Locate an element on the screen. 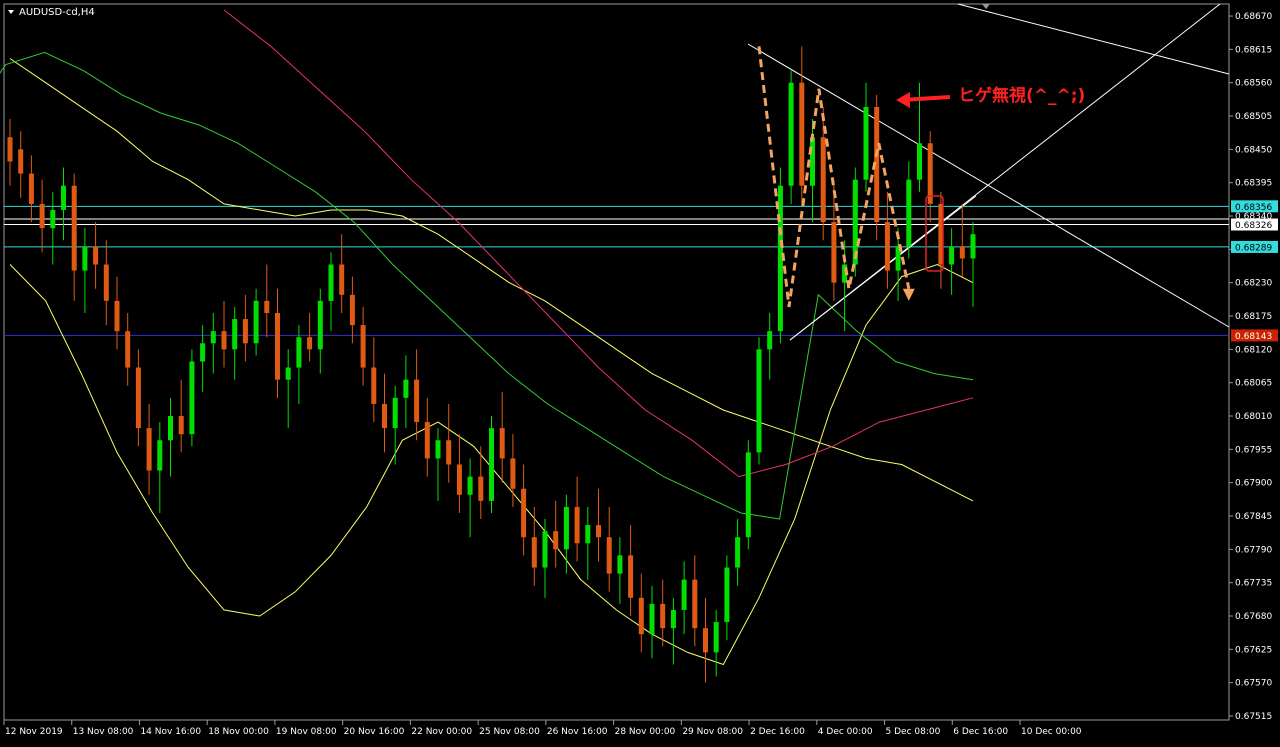  y-tick-label: 0.67625 is located at coordinates (1253, 650).